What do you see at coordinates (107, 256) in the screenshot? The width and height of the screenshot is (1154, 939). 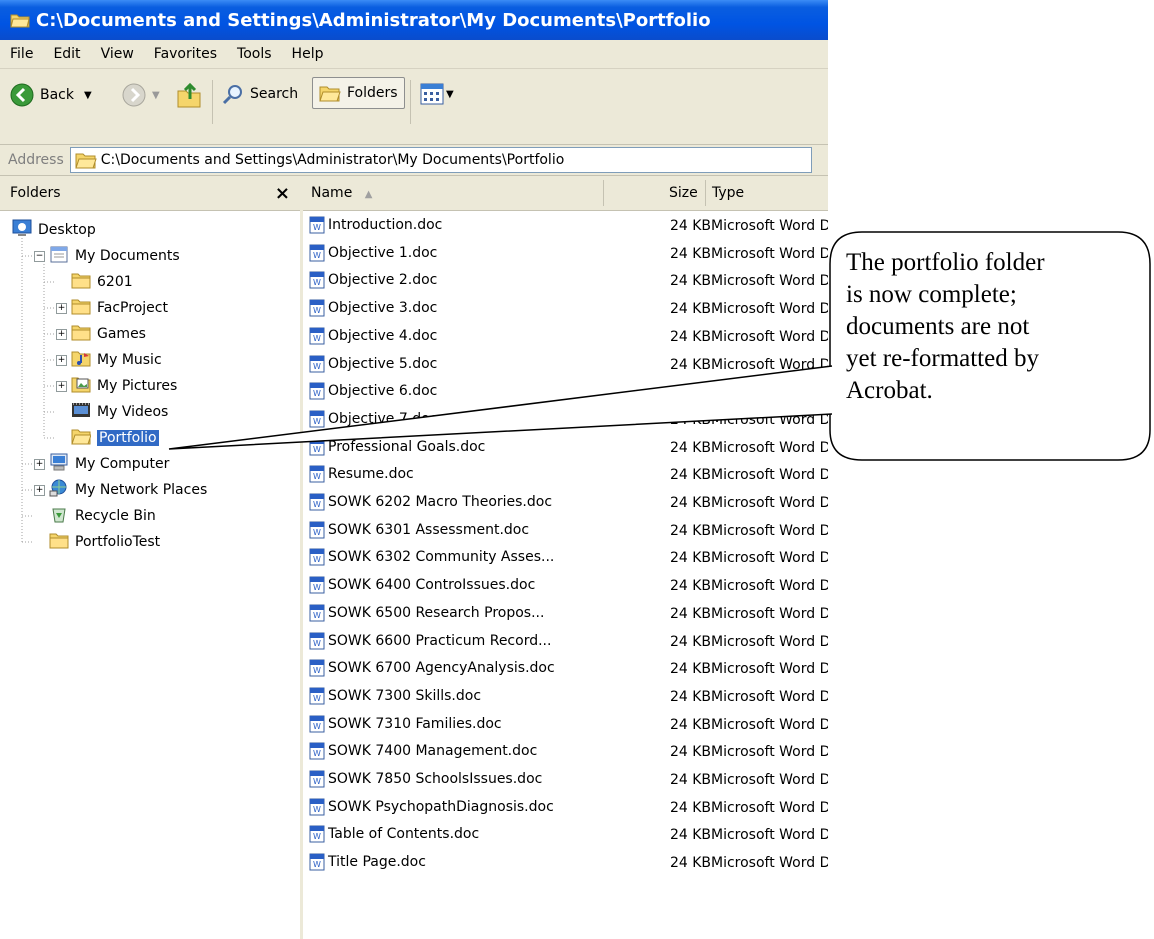 I see `tree-item-my-documents: − My Documents` at bounding box center [107, 256].